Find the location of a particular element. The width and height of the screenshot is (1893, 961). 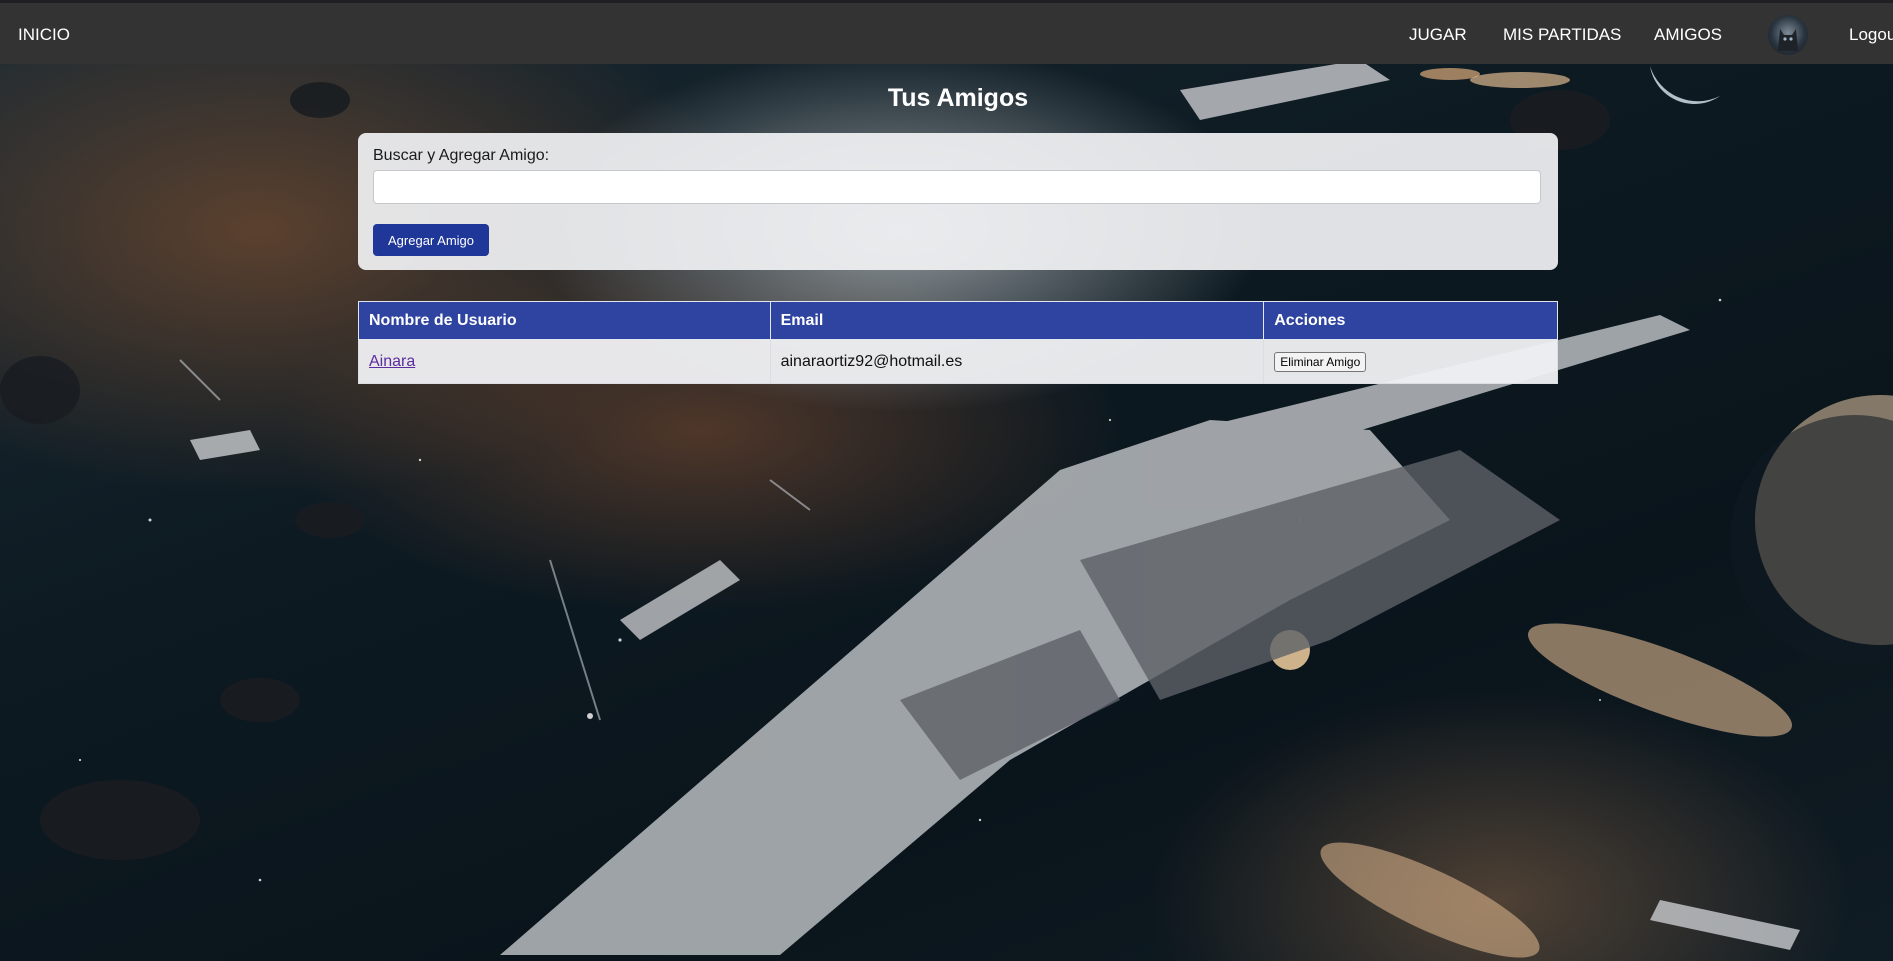

column-header-username: Nombre de Usuario is located at coordinates (564, 320).